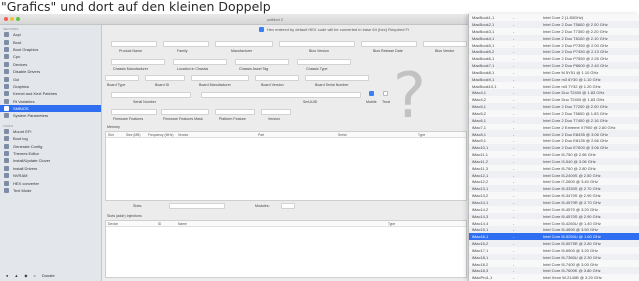 The width and height of the screenshot is (639, 281). Describe the element at coordinates (115, 135) in the screenshot. I see `column-header: Slot` at that location.